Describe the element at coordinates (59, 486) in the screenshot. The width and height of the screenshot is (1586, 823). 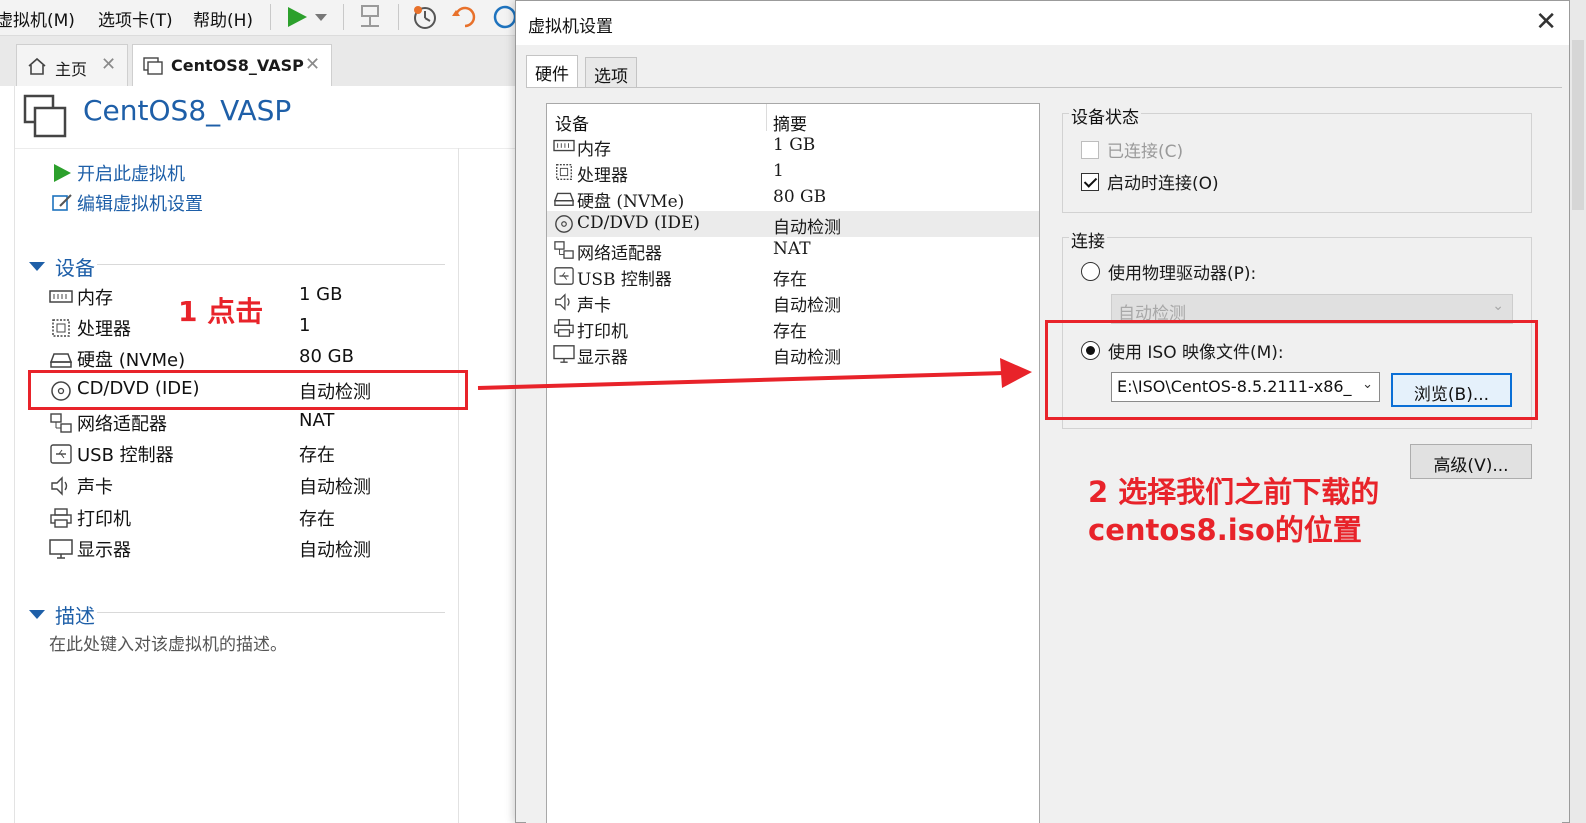
I see `speaker-icon` at that location.